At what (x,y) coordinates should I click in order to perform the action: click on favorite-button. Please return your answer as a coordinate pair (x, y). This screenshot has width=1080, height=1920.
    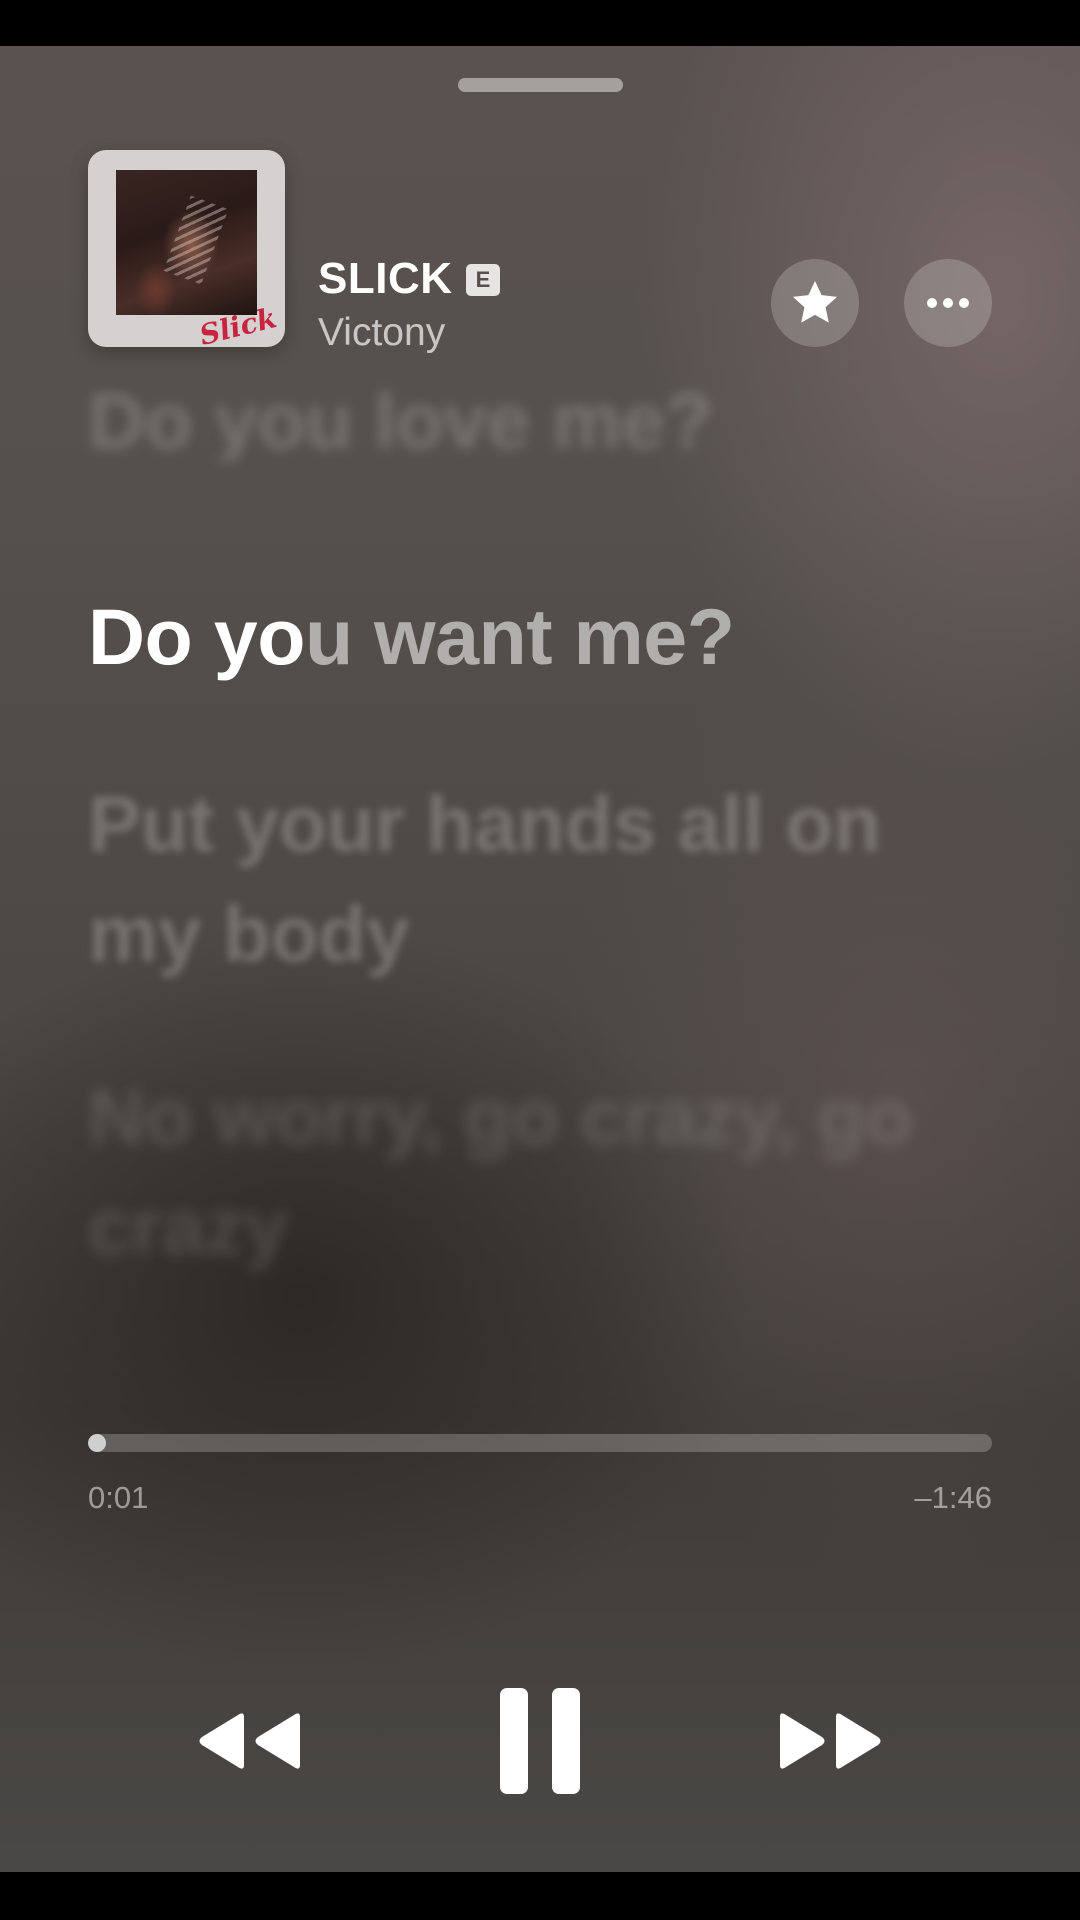
    Looking at the image, I should click on (815, 303).